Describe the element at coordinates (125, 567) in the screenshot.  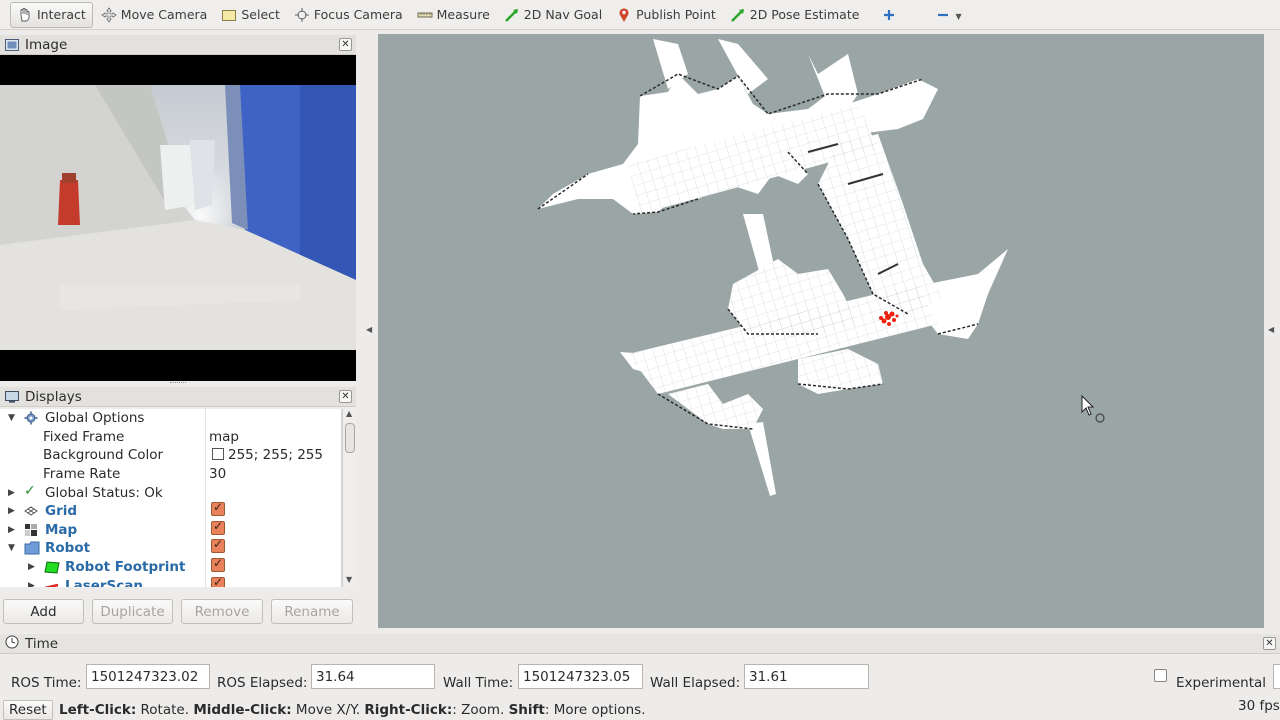
I see `robot-footprint-label: Robot Footprint` at that location.